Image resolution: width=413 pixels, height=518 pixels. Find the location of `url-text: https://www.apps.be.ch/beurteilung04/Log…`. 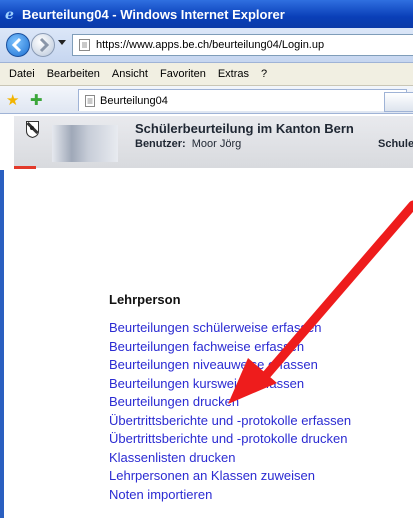

url-text: https://www.apps.be.ch/beurteilung04/Log… is located at coordinates (210, 45).